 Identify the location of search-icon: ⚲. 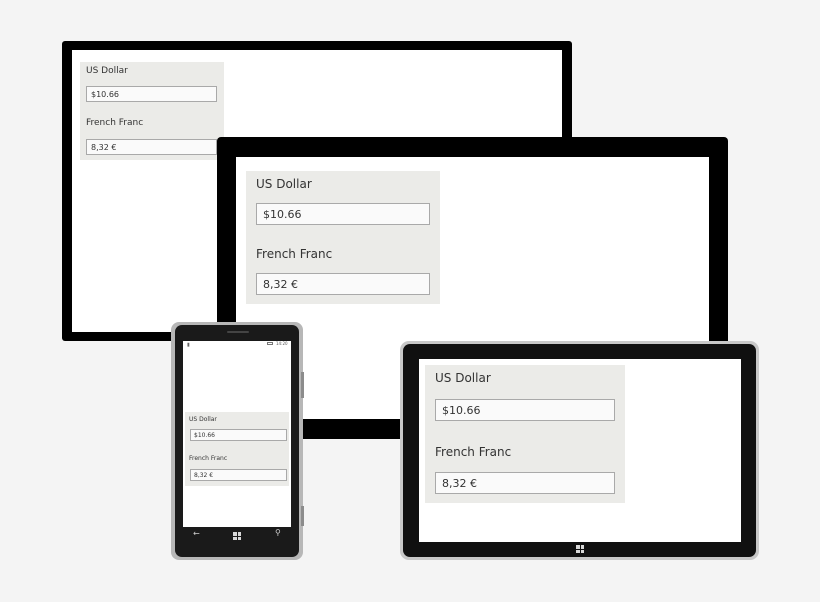
(278, 532).